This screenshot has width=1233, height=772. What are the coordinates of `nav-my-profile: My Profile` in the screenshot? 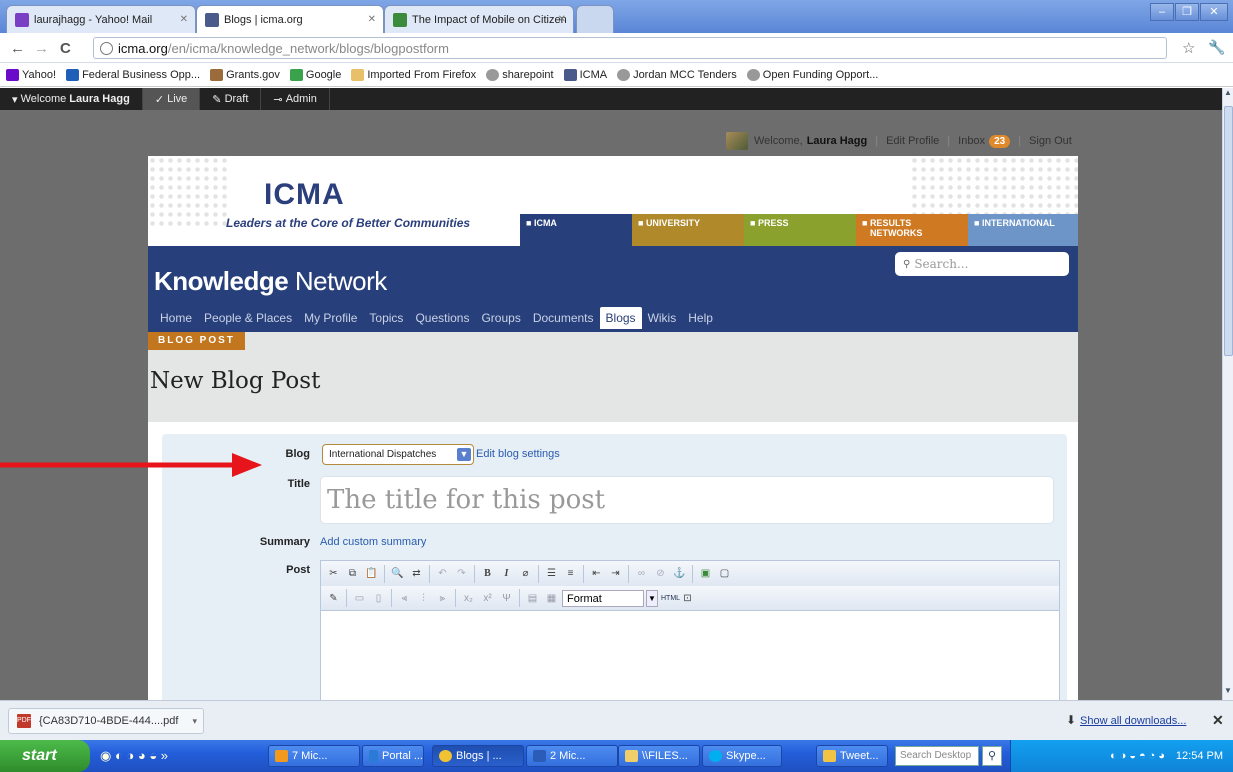 It's located at (330, 318).